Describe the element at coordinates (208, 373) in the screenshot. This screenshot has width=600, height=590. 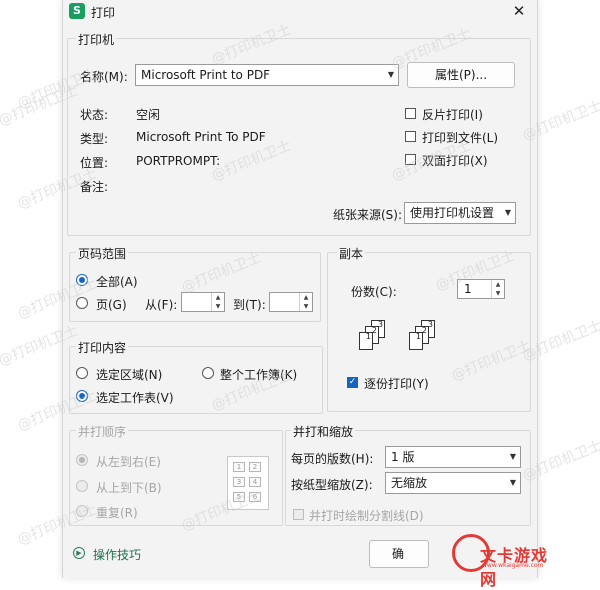
I see `entire-workbook-radio` at that location.